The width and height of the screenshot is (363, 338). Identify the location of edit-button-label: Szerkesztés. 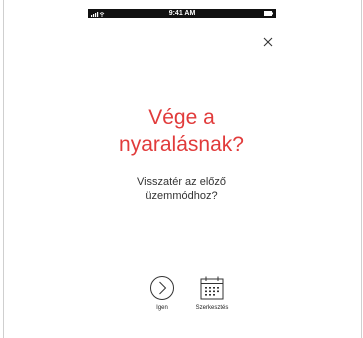
(212, 308).